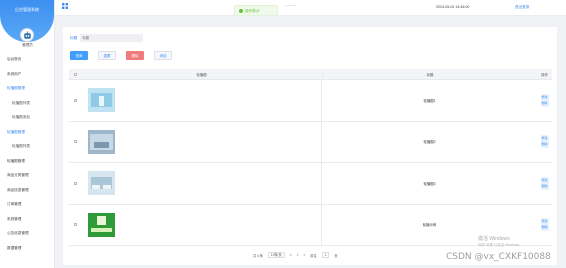 This screenshot has height=268, width=566. Describe the element at coordinates (27, 59) in the screenshot. I see `sidebar-item-home: 后台首页` at that location.